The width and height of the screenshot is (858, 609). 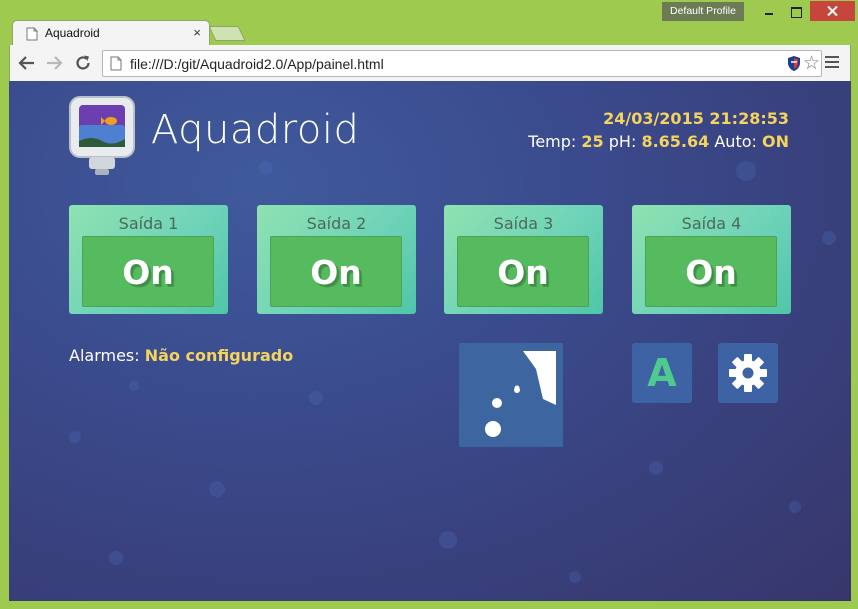 I want to click on feeder-button, so click(x=511, y=395).